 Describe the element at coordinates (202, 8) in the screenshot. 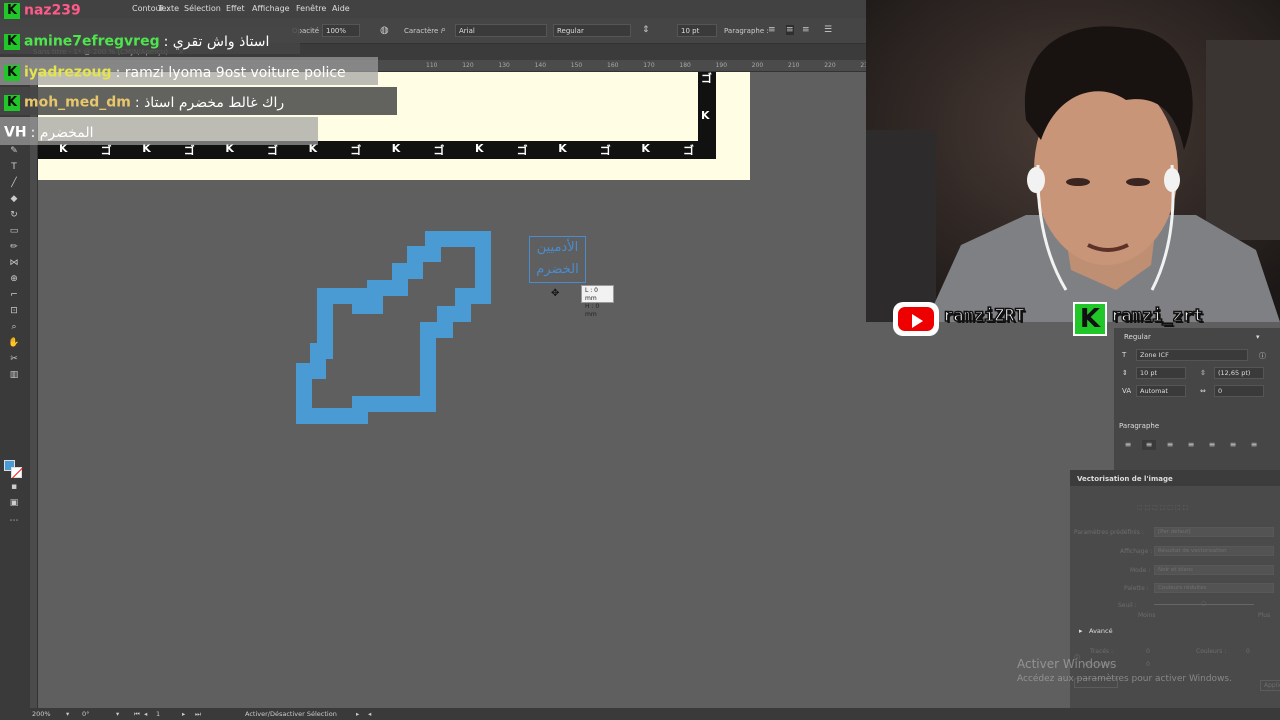

I see `menu-item-selection: Sélection` at that location.